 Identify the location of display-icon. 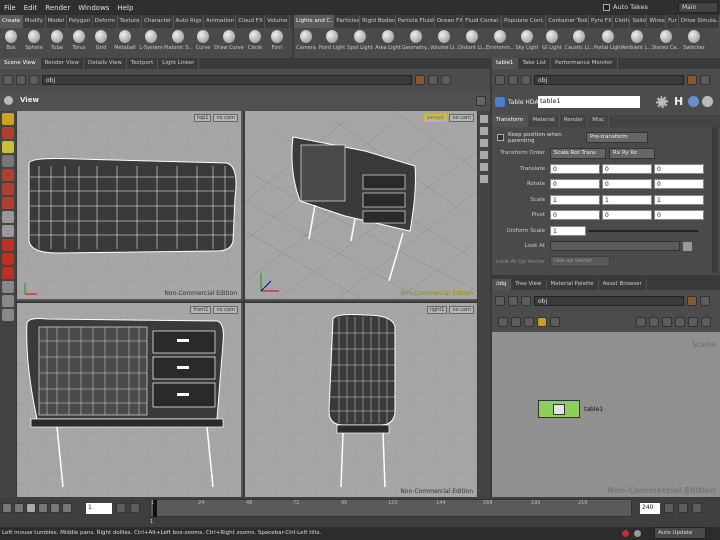
(8, 287).